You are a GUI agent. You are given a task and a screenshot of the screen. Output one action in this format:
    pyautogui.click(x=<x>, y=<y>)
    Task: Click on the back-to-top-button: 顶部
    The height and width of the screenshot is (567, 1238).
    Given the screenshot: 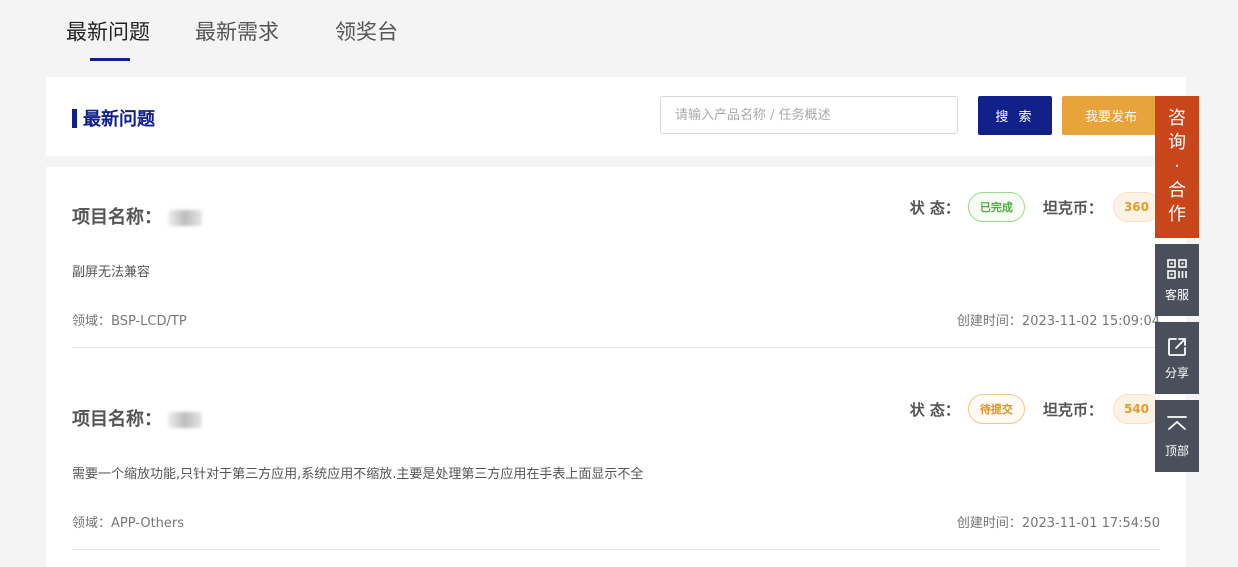 What is the action you would take?
    pyautogui.click(x=1177, y=436)
    